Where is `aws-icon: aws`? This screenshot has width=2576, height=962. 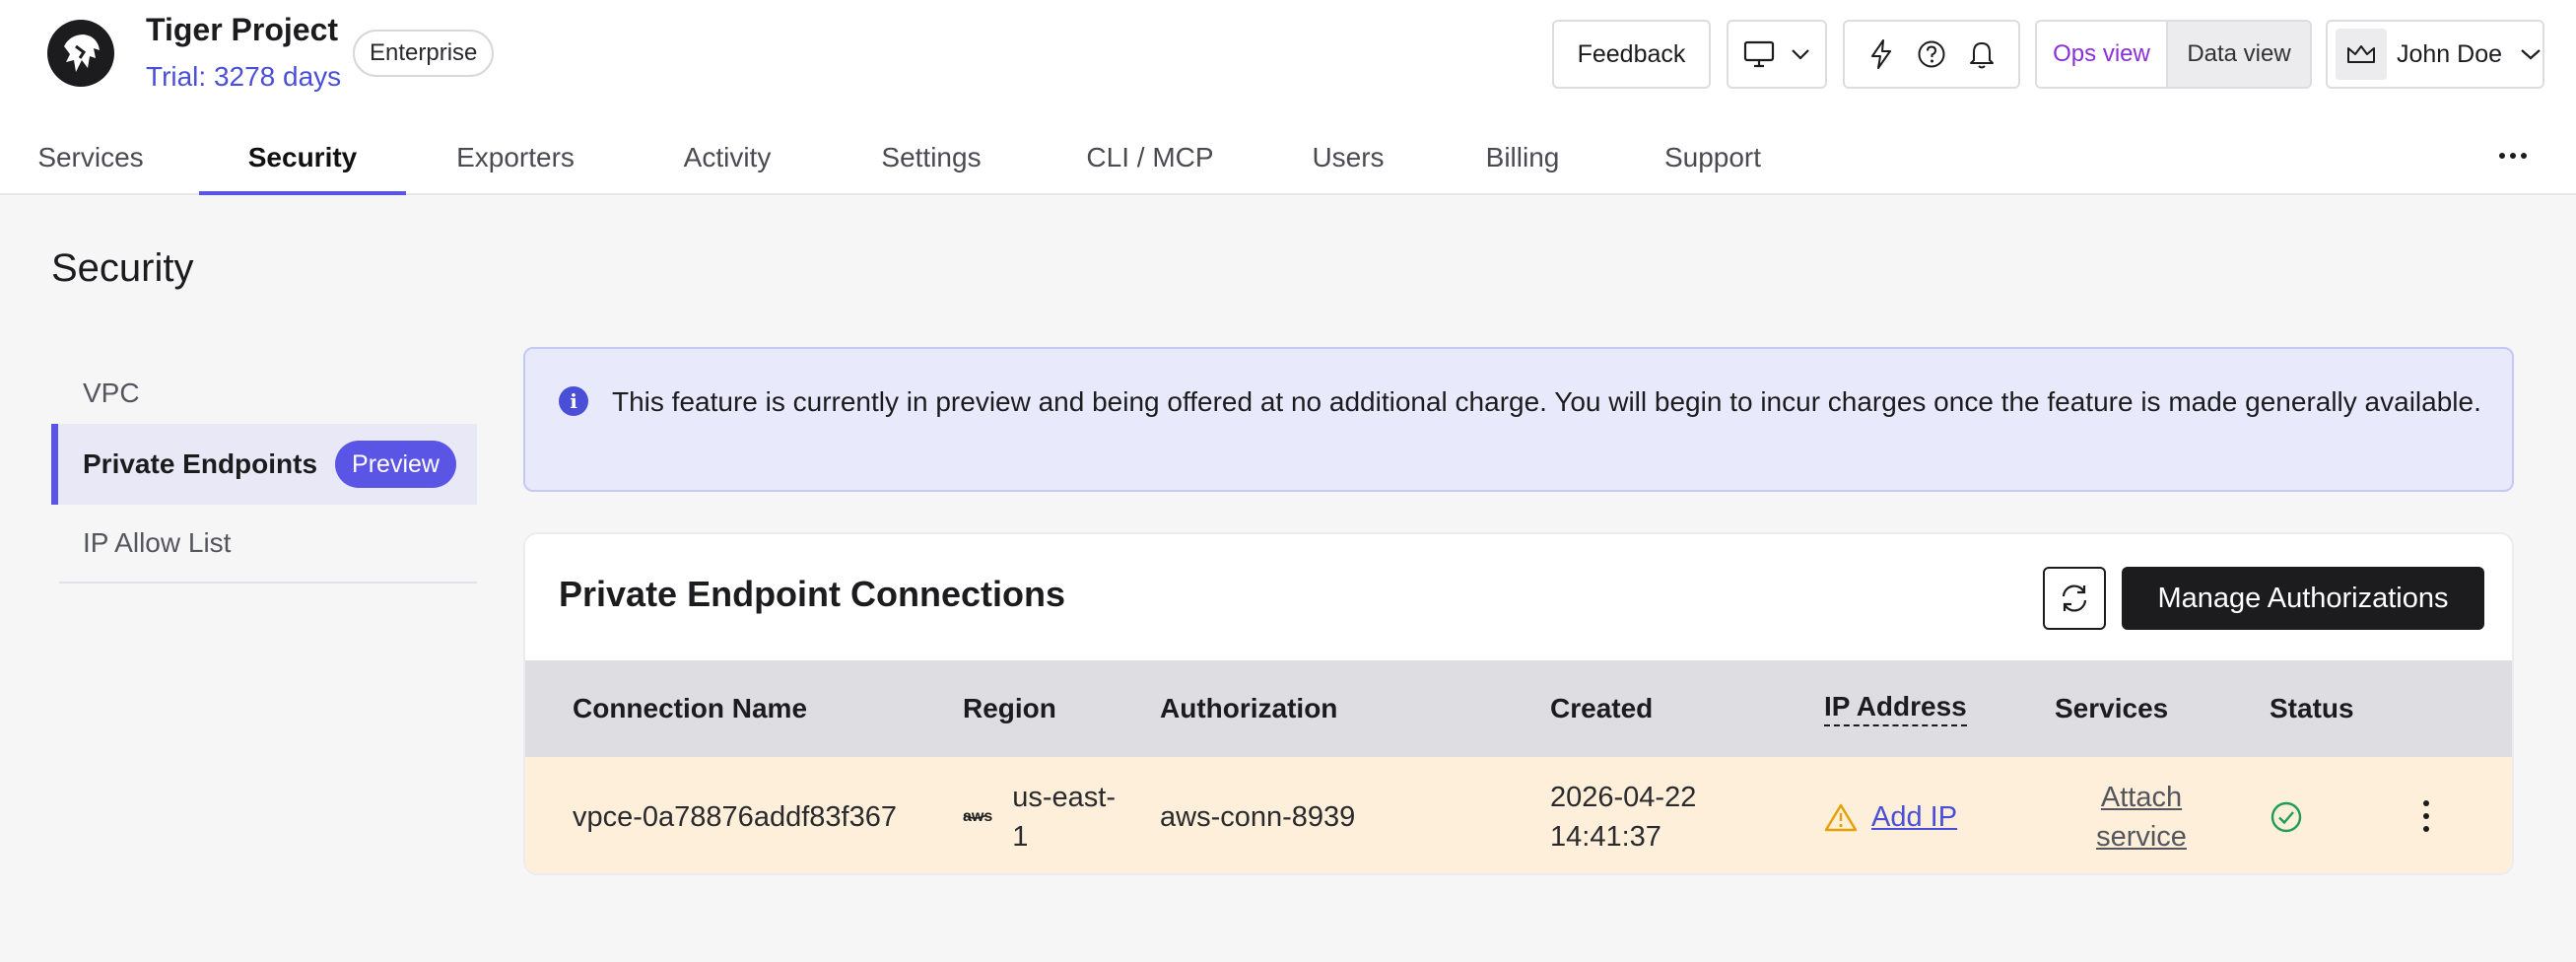 aws-icon: aws is located at coordinates (978, 817).